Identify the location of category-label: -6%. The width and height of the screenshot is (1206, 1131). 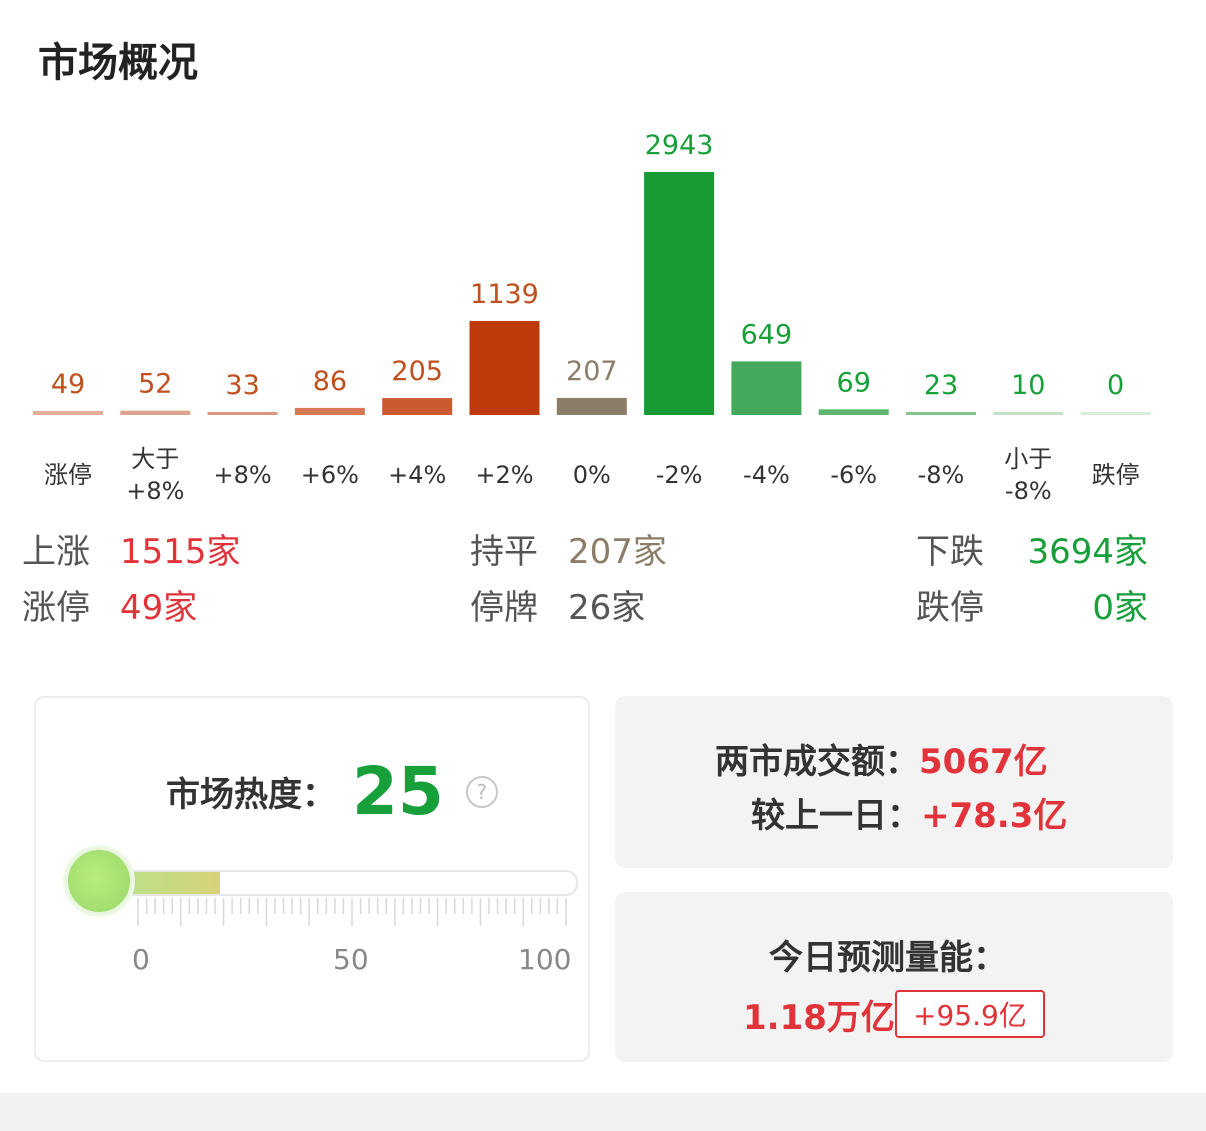
(853, 475).